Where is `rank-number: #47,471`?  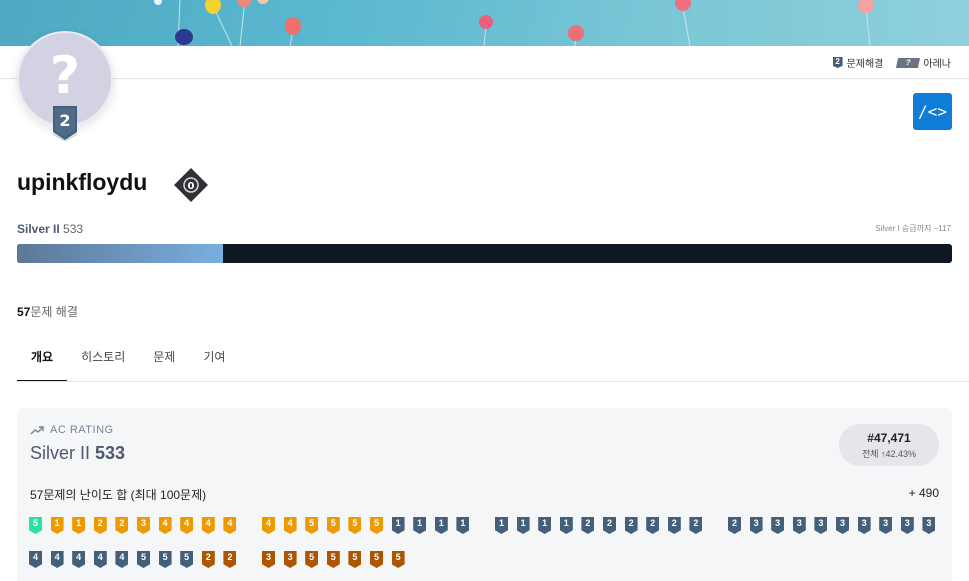 rank-number: #47,471 is located at coordinates (889, 438).